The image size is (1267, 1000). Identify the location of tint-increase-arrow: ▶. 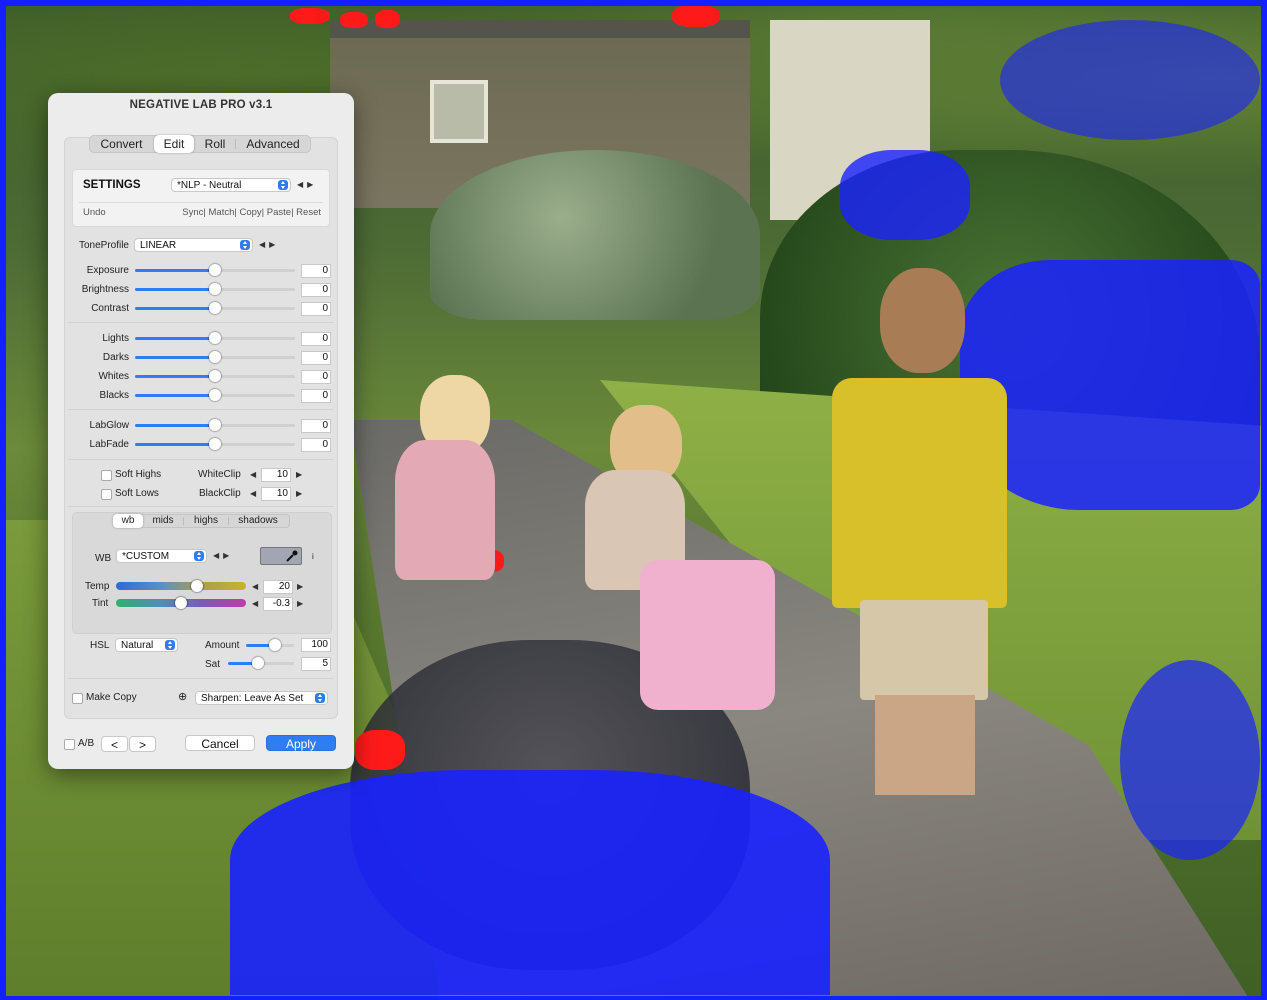
(300, 603).